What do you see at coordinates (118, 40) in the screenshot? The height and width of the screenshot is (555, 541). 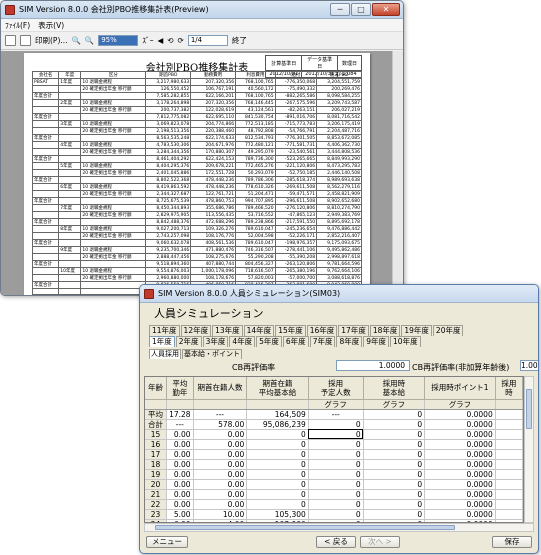 I see `zoom-select: 95%` at bounding box center [118, 40].